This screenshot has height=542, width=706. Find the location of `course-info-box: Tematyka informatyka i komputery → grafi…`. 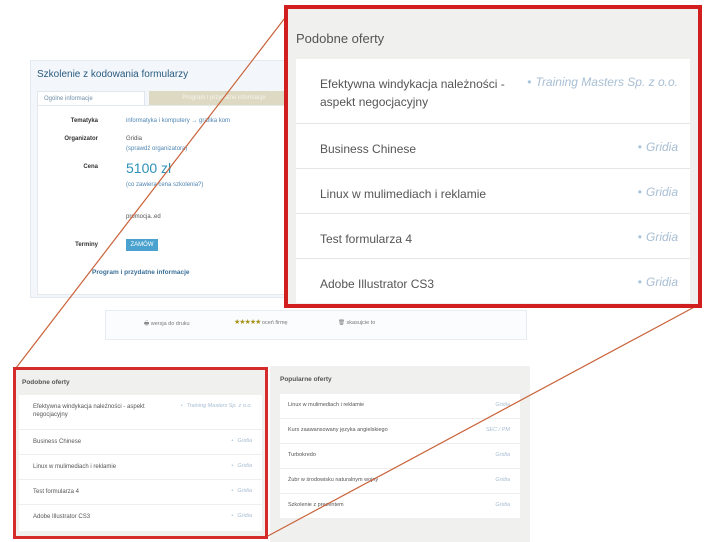

course-info-box: Tematyka informatyka i komputery → grafi… is located at coordinates (167, 200).